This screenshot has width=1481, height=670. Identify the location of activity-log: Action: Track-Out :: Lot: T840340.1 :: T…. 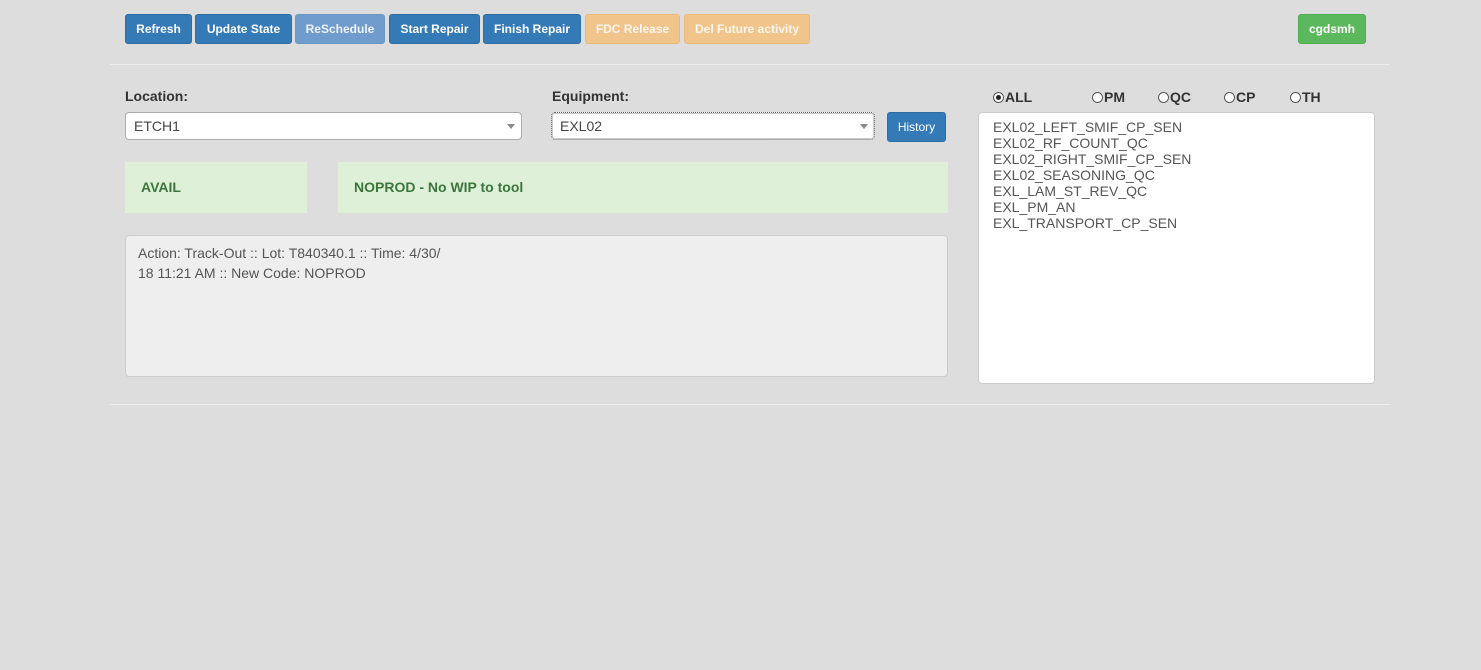
(536, 306).